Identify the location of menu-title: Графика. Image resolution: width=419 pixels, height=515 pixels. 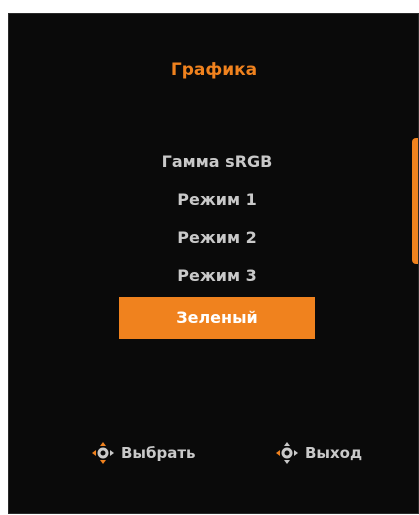
(214, 70).